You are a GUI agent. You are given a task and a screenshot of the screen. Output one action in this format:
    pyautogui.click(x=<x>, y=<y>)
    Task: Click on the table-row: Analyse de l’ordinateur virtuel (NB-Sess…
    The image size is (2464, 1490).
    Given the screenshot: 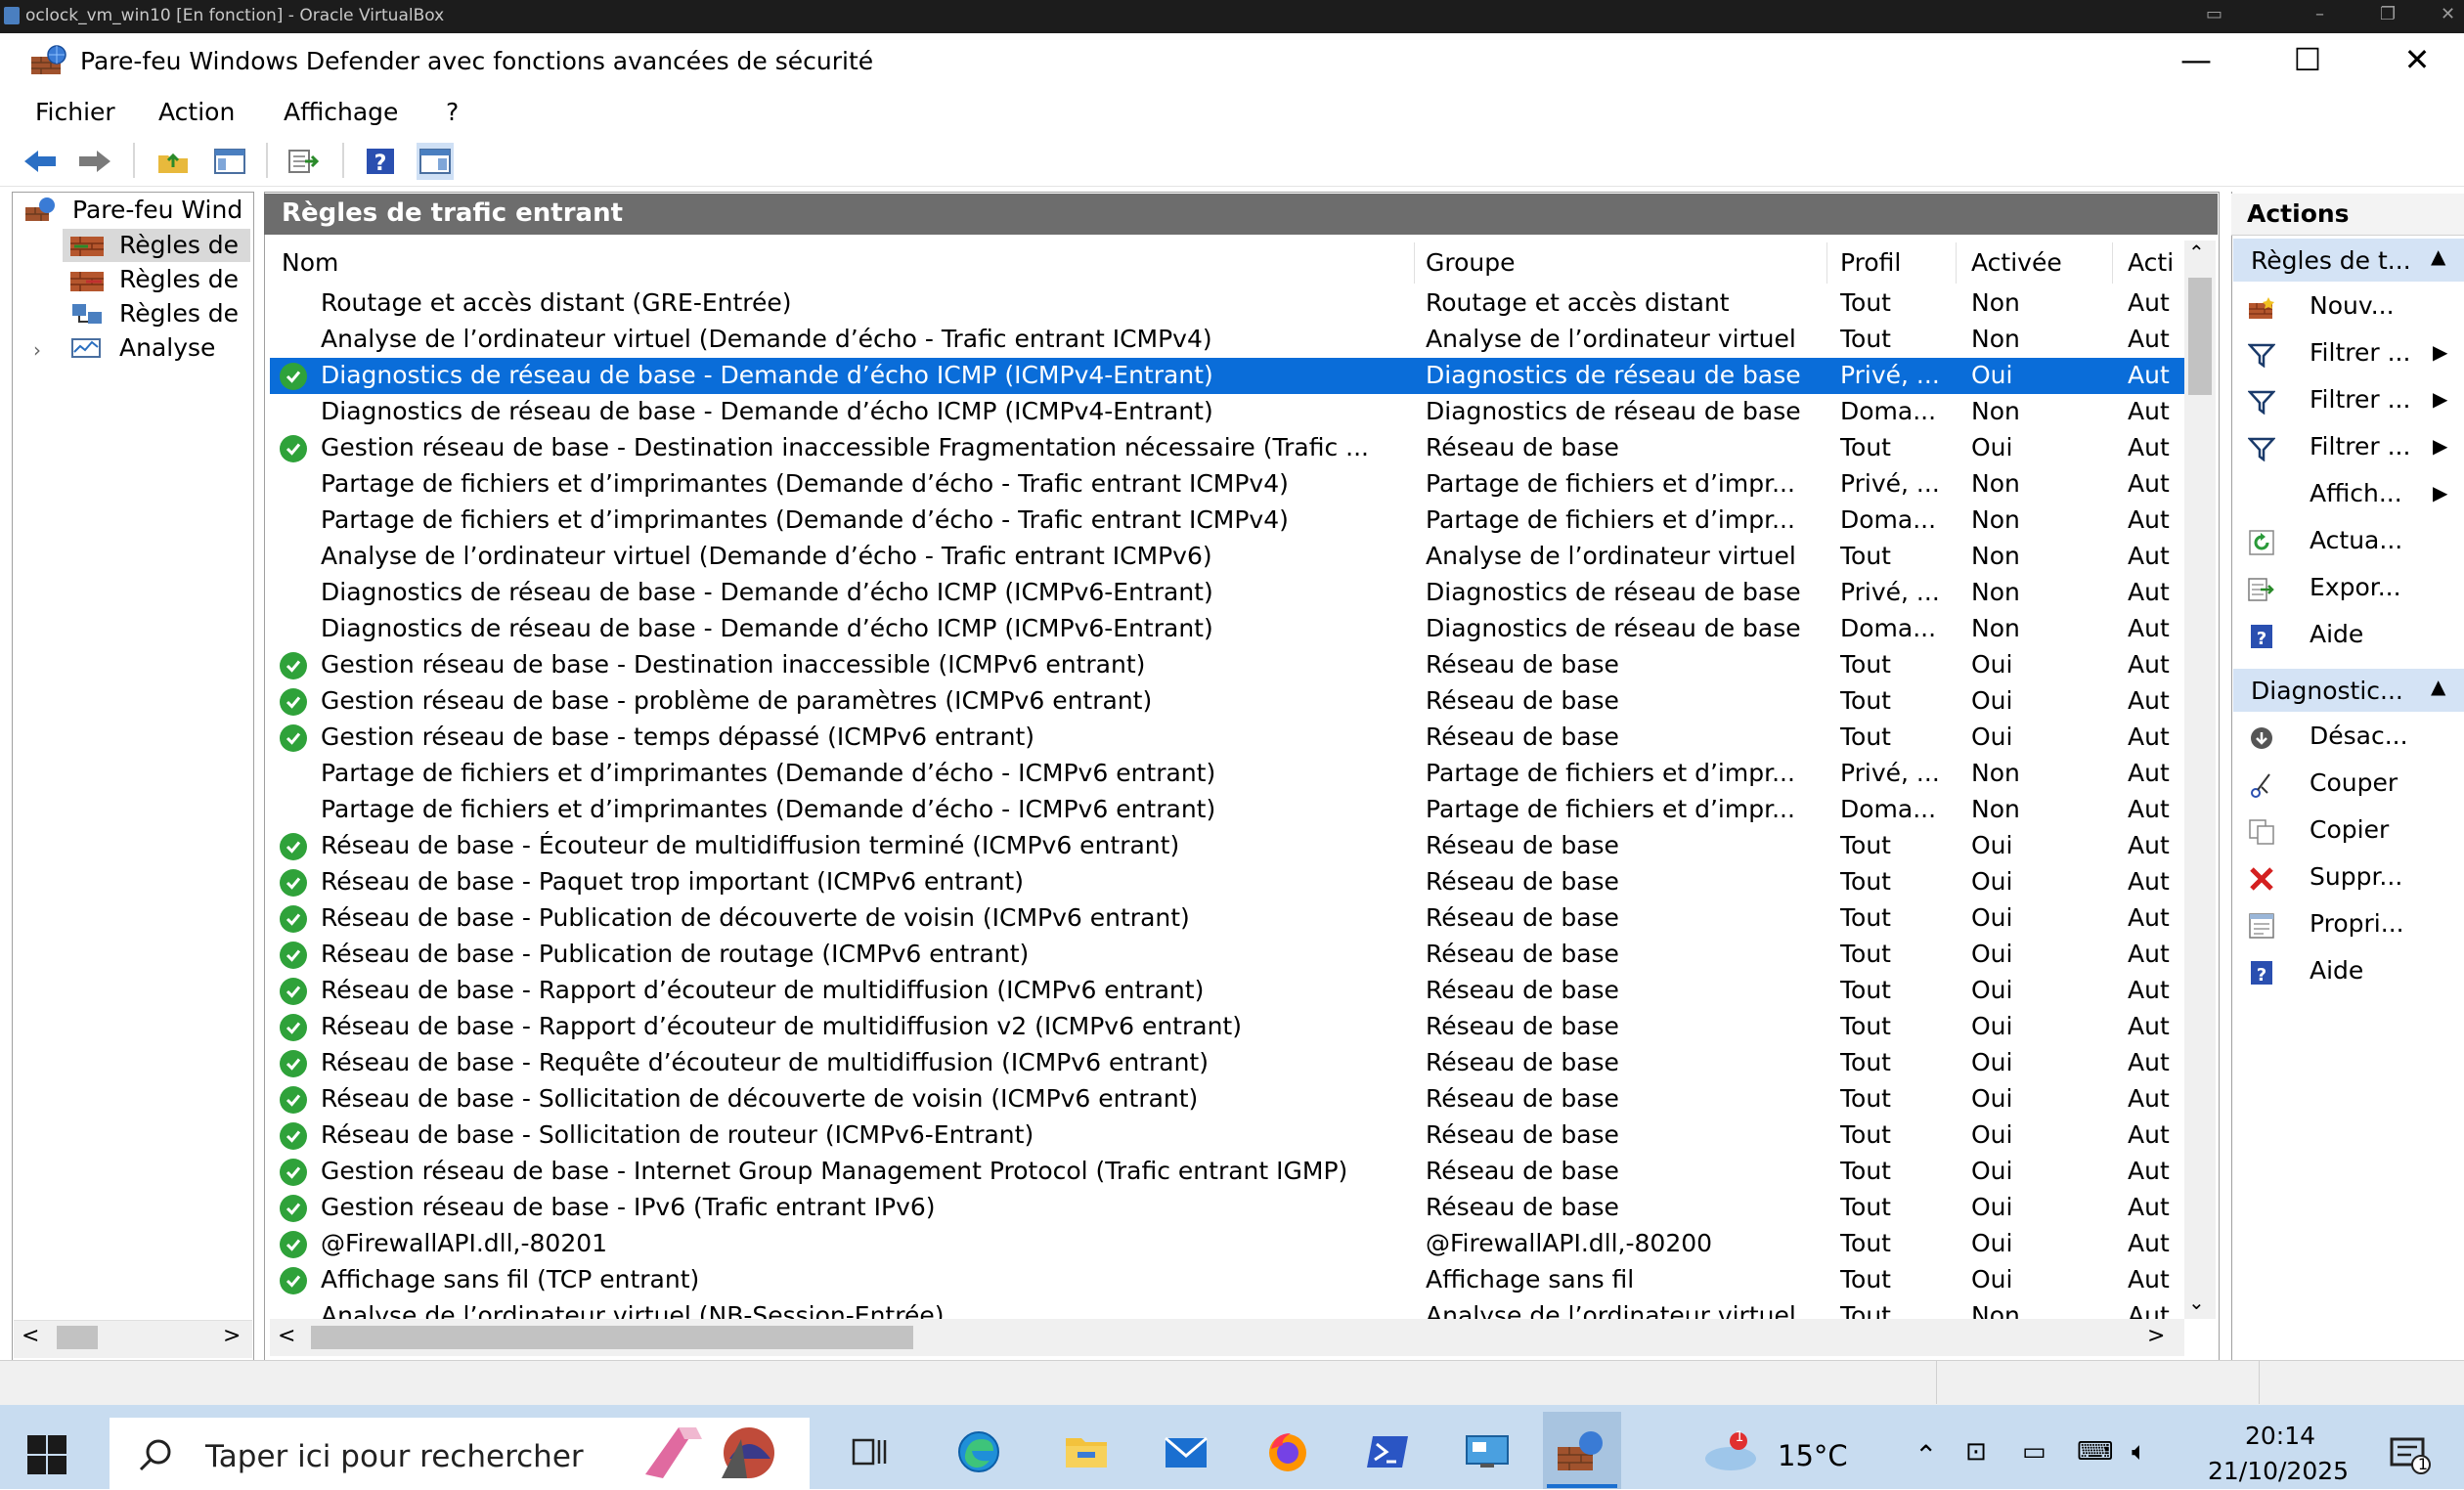 What is the action you would take?
    pyautogui.click(x=1227, y=1308)
    